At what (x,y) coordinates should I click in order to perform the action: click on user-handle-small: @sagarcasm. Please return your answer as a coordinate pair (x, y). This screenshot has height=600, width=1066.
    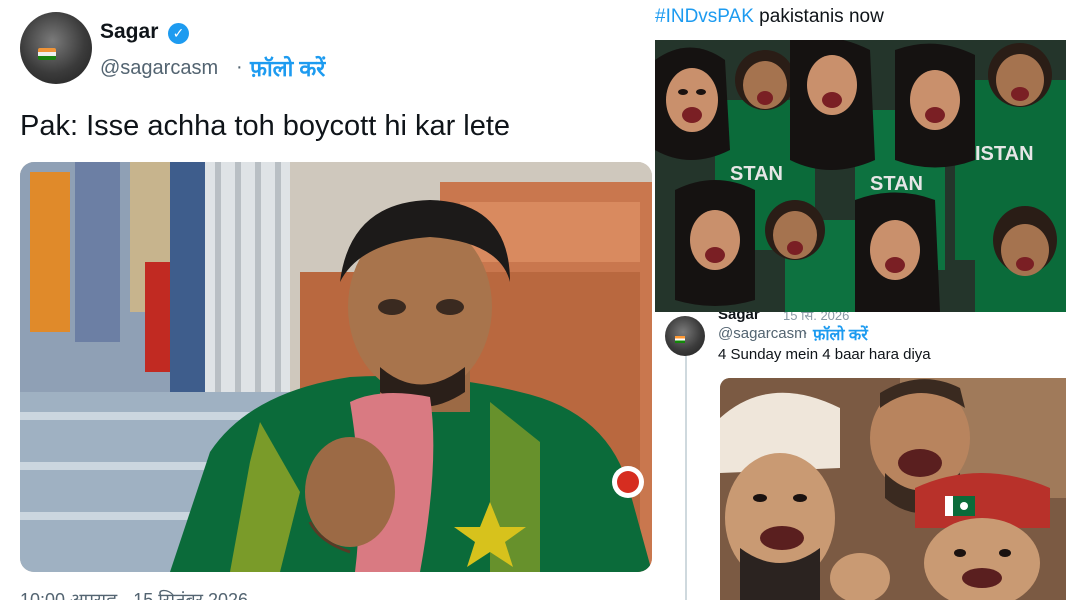
    Looking at the image, I should click on (762, 333).